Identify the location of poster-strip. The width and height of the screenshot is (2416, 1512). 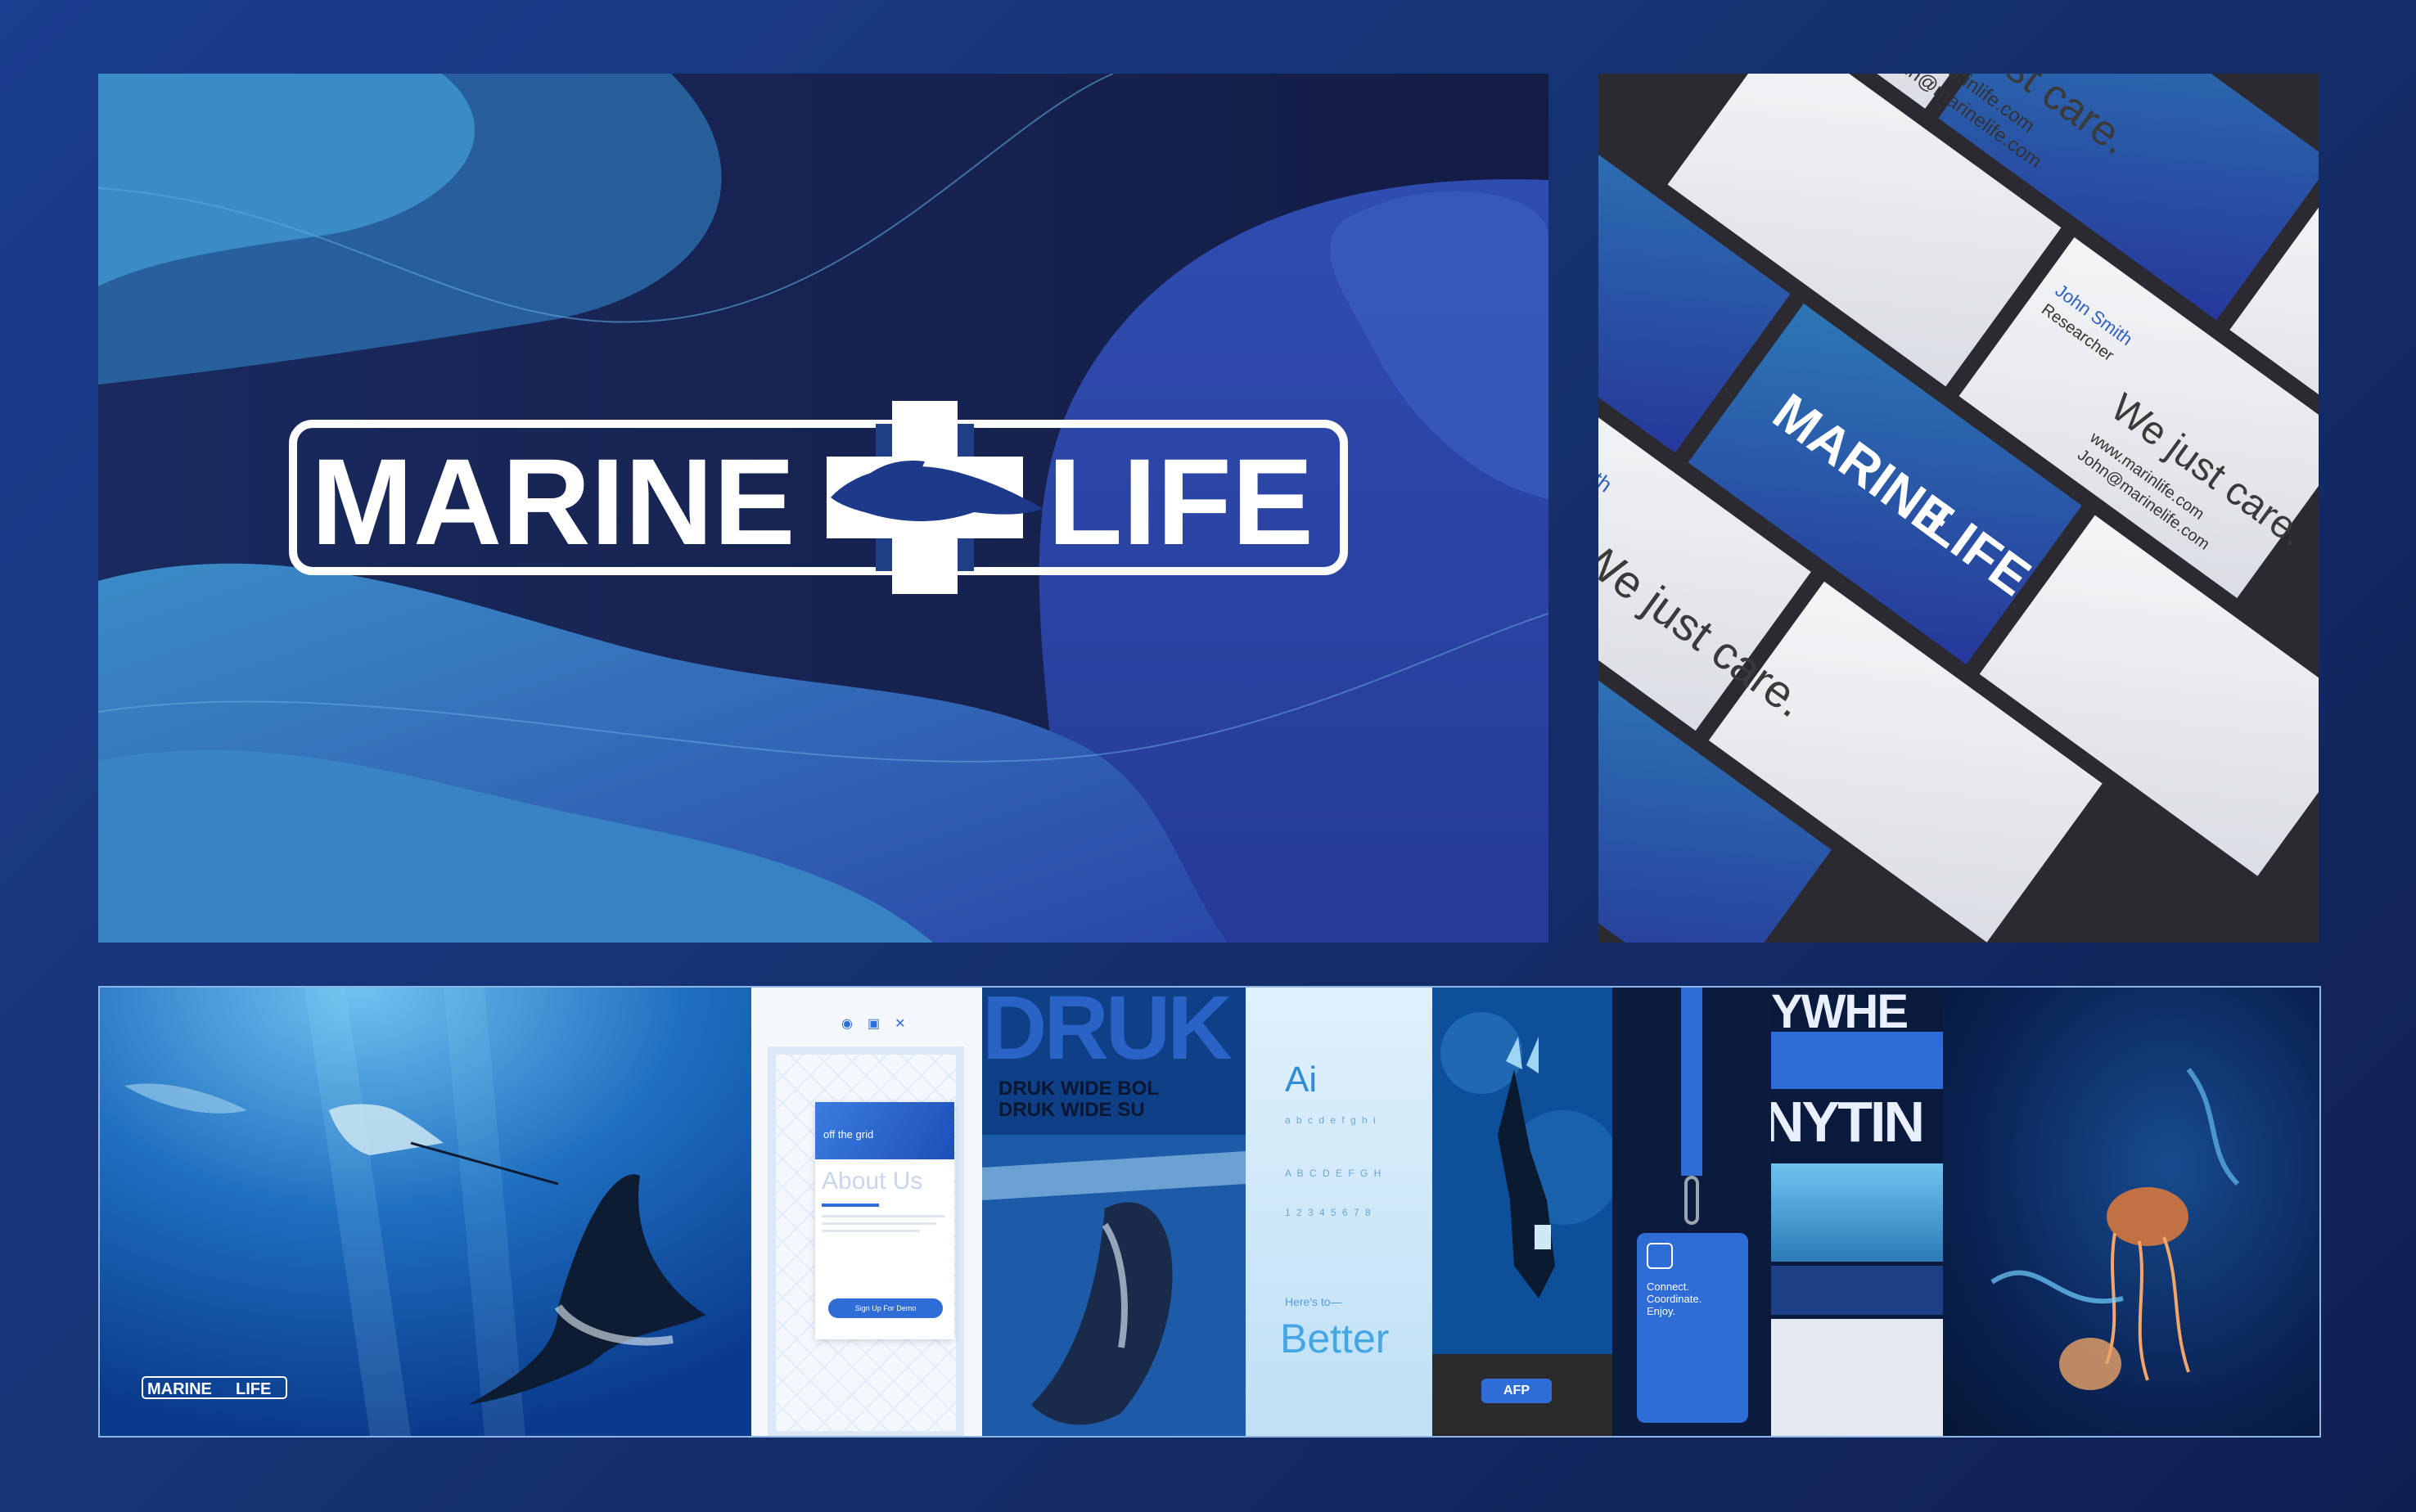
(1857, 1291).